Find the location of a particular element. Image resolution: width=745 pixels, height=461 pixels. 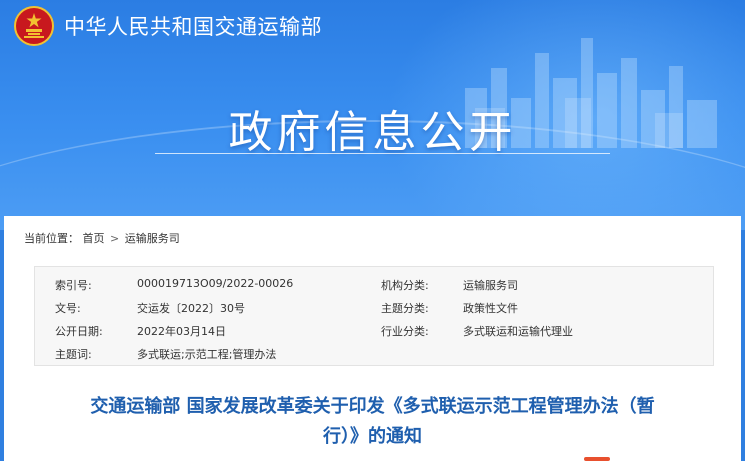

decorative-red-mark is located at coordinates (597, 459).